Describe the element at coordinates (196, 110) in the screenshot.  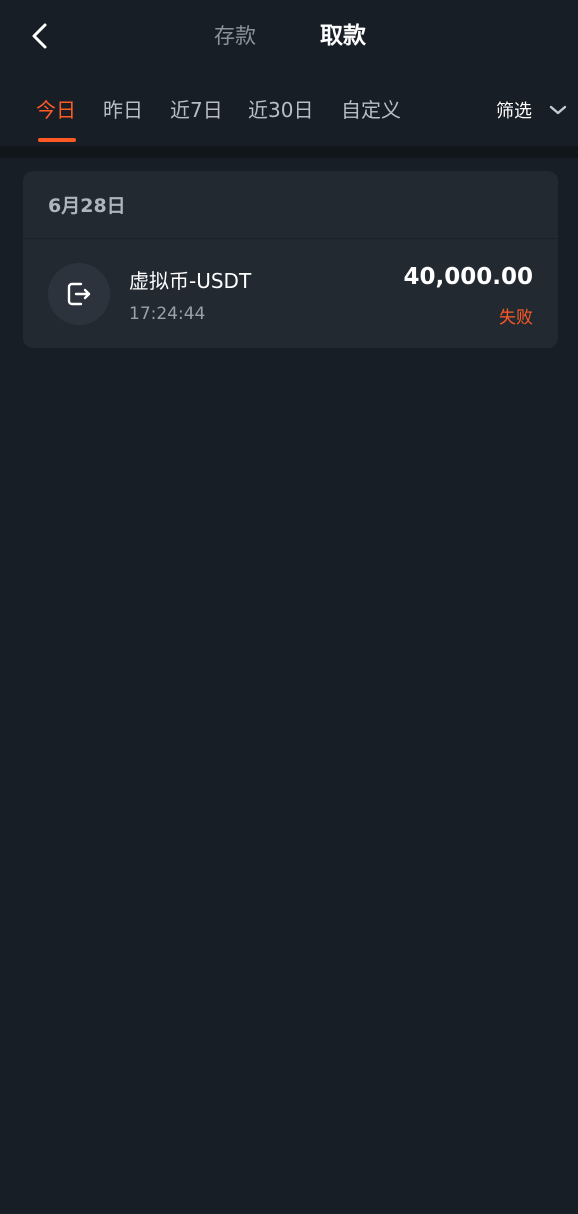
I see `period-tab-7-days: 近7日` at that location.